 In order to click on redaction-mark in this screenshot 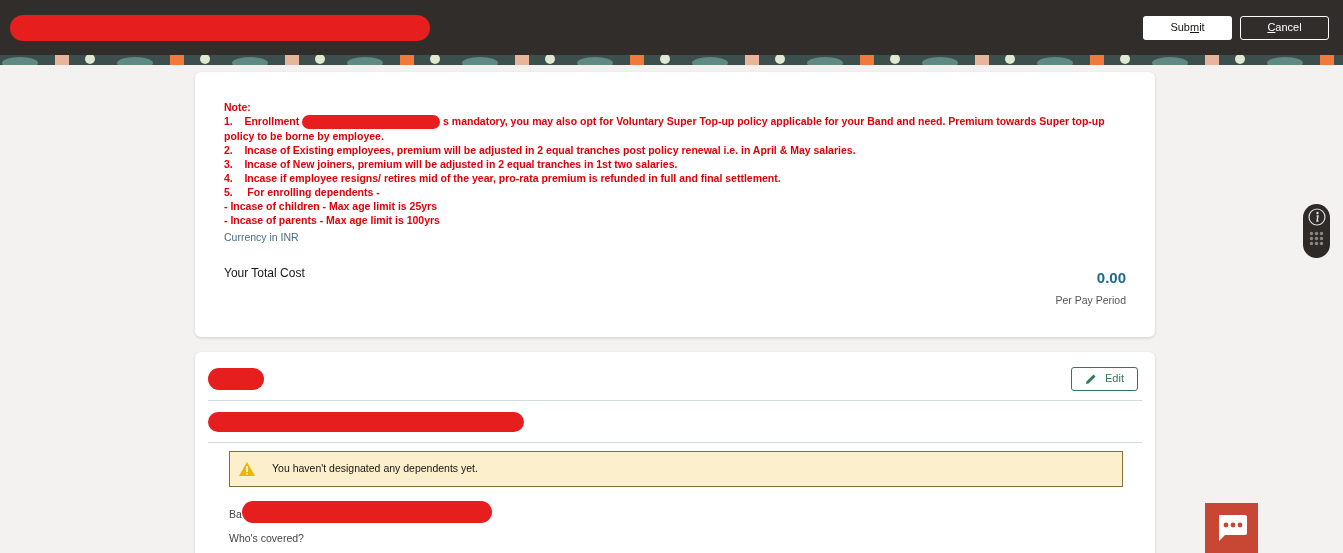, I will do `click(236, 378)`.